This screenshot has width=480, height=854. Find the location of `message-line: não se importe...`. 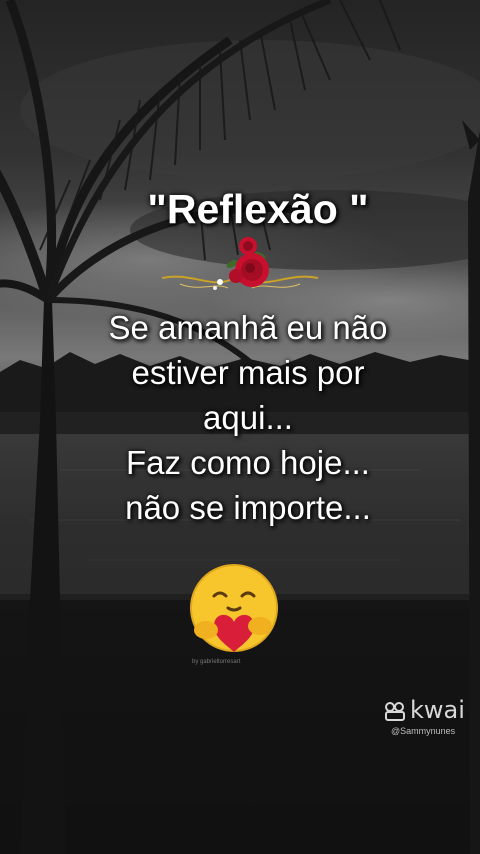

message-line: não se importe... is located at coordinates (248, 507).